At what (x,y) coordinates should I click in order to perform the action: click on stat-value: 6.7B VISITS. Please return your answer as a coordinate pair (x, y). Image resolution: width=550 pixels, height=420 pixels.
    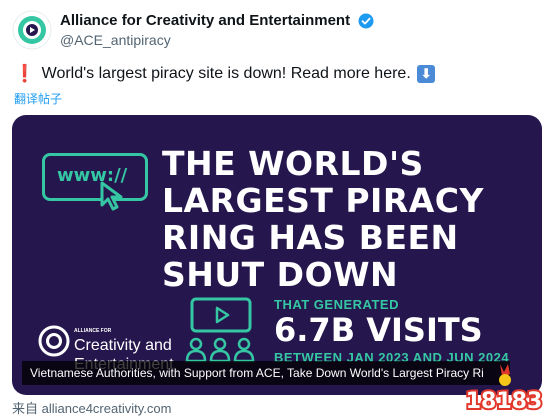
    Looking at the image, I should click on (378, 330).